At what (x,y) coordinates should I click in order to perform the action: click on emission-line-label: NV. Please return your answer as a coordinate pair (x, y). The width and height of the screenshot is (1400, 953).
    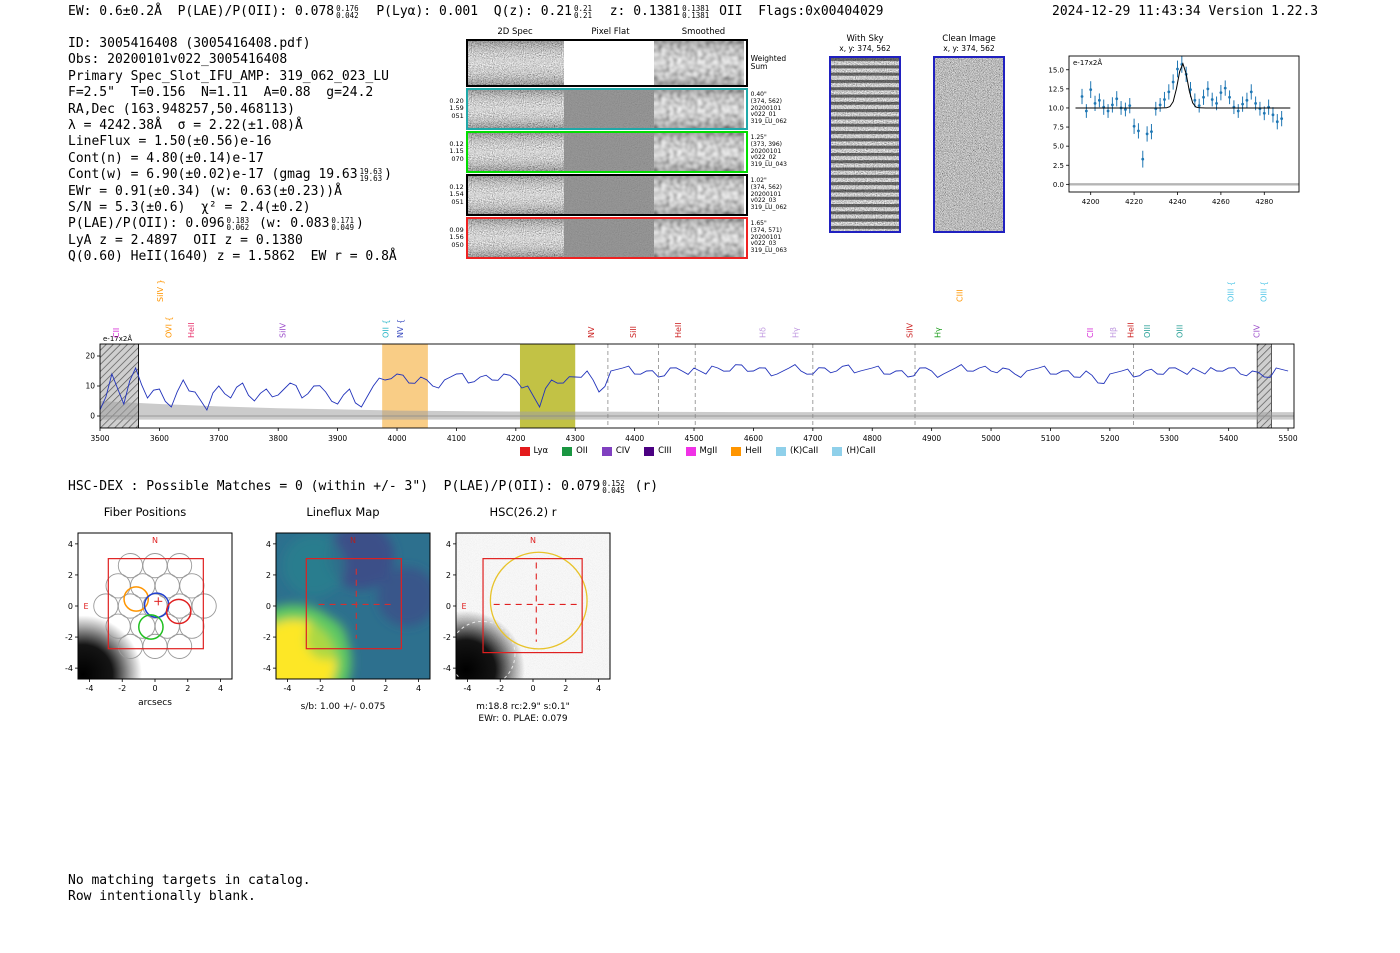
    Looking at the image, I should click on (591, 332).